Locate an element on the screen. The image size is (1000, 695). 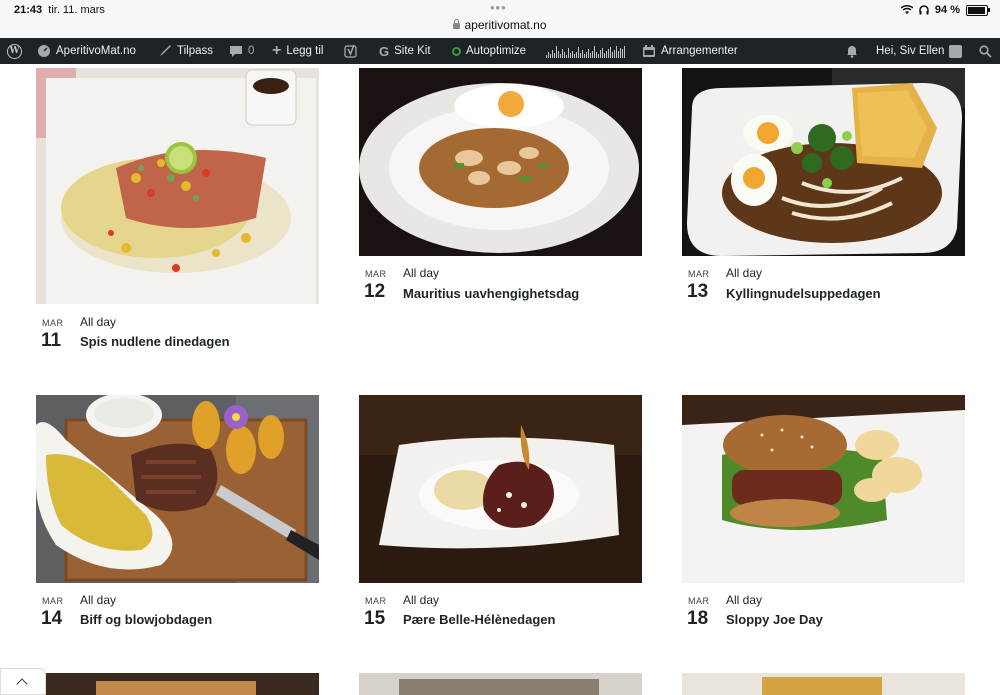
customize-link: Tilpass is located at coordinates (185, 51).